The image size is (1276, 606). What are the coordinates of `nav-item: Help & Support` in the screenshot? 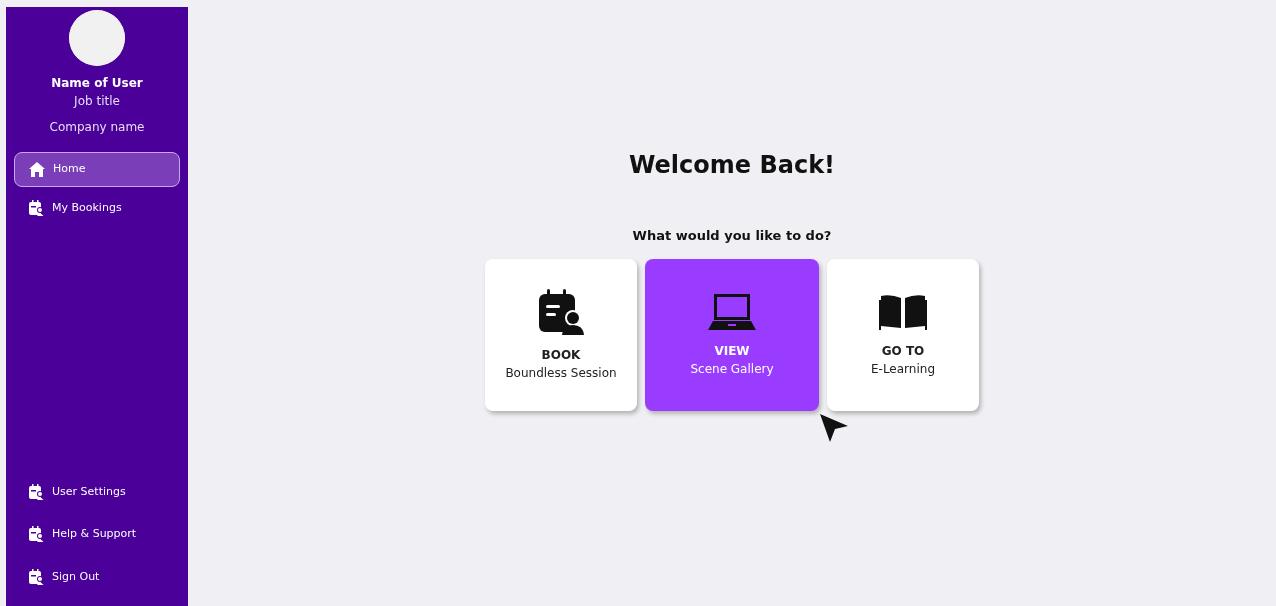 It's located at (97, 534).